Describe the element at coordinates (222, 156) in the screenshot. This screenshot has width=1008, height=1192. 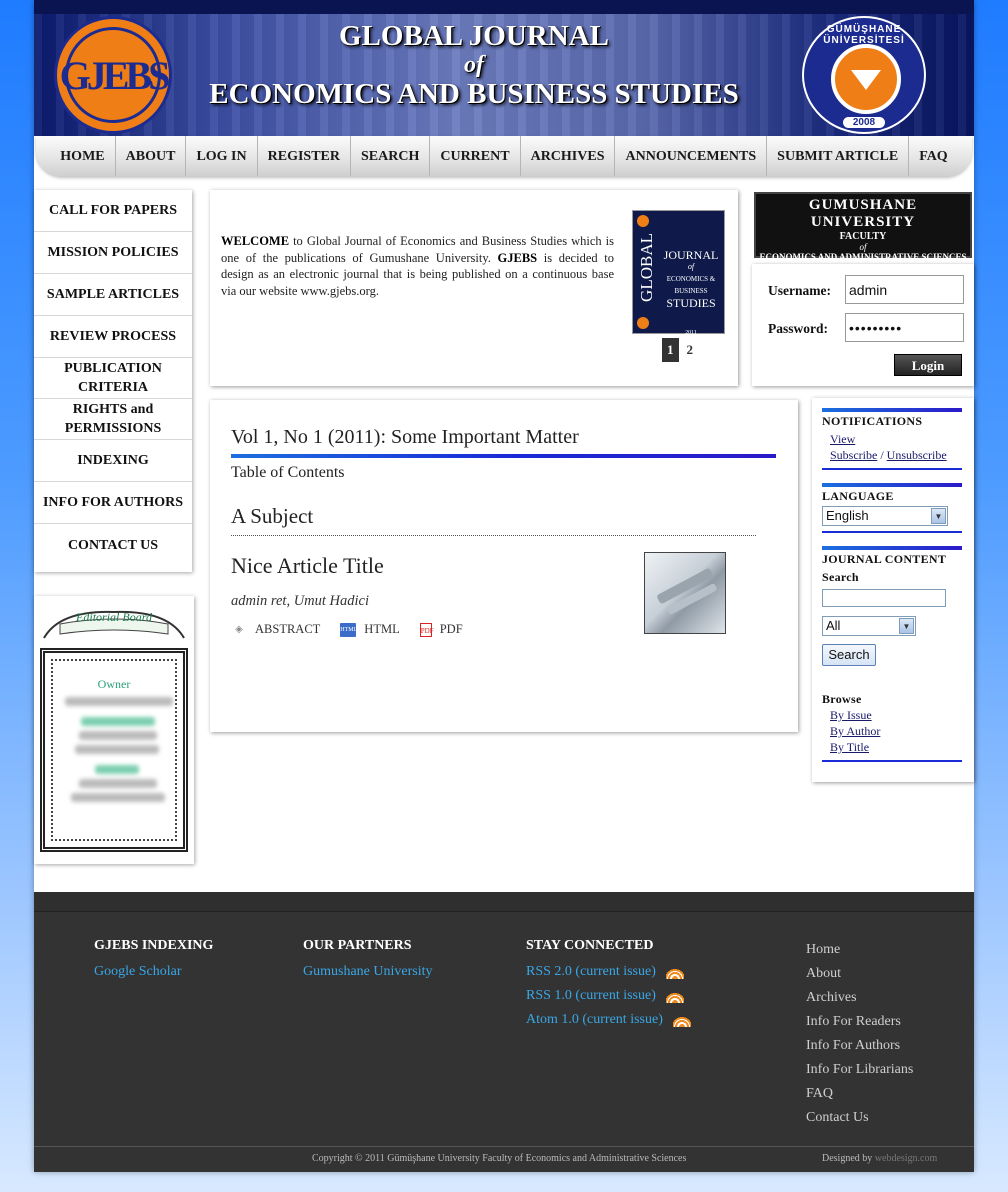
I see `nav-login: LOG IN` at that location.